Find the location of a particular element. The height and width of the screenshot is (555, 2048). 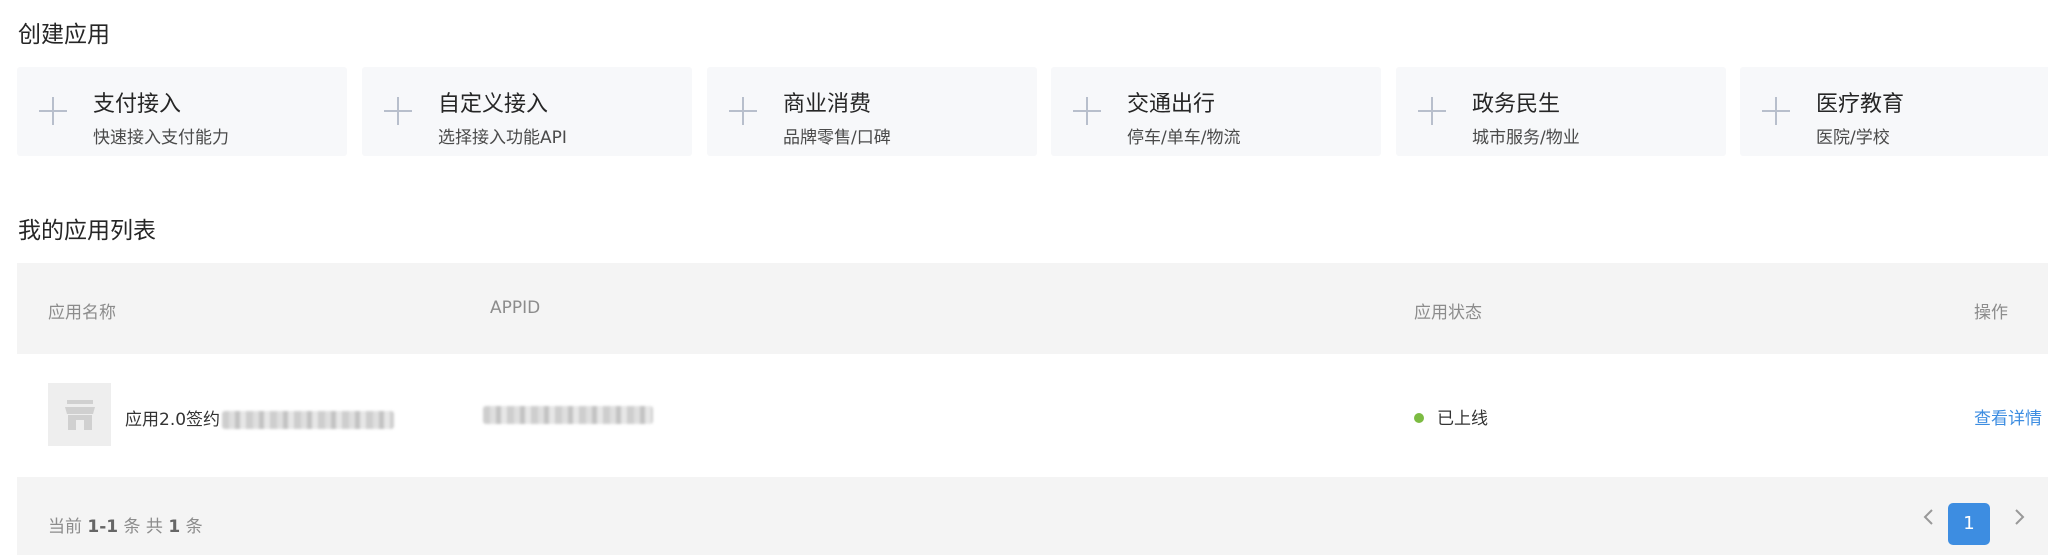

column-header-appid: APPID is located at coordinates (515, 308).